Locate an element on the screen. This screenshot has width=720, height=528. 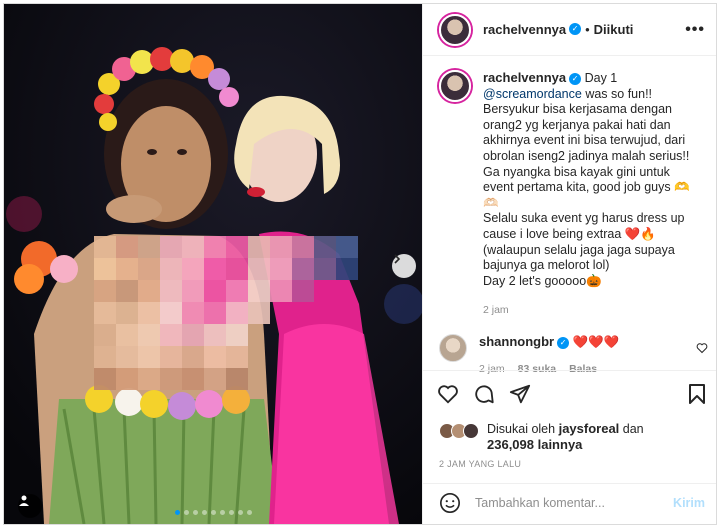
emoji-icon is located at coordinates (450, 503).